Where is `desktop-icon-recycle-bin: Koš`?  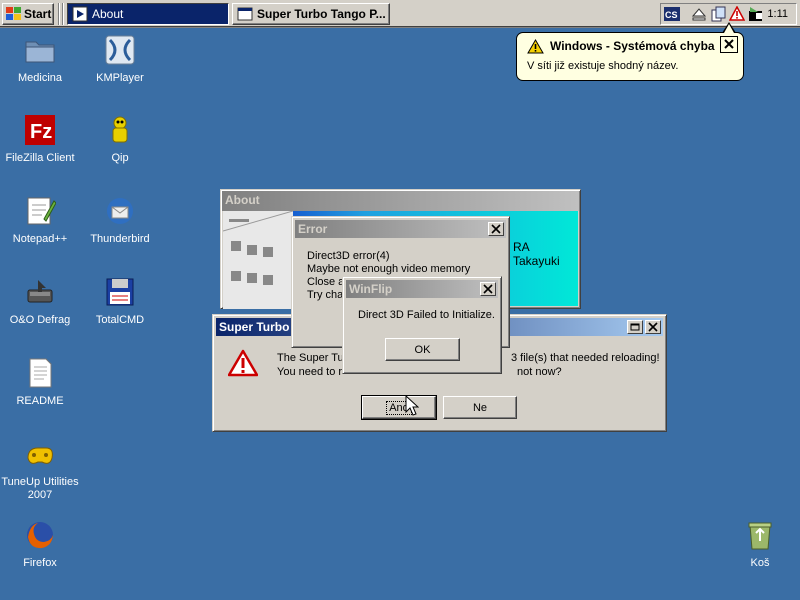 desktop-icon-recycle-bin: Koš is located at coordinates (760, 544).